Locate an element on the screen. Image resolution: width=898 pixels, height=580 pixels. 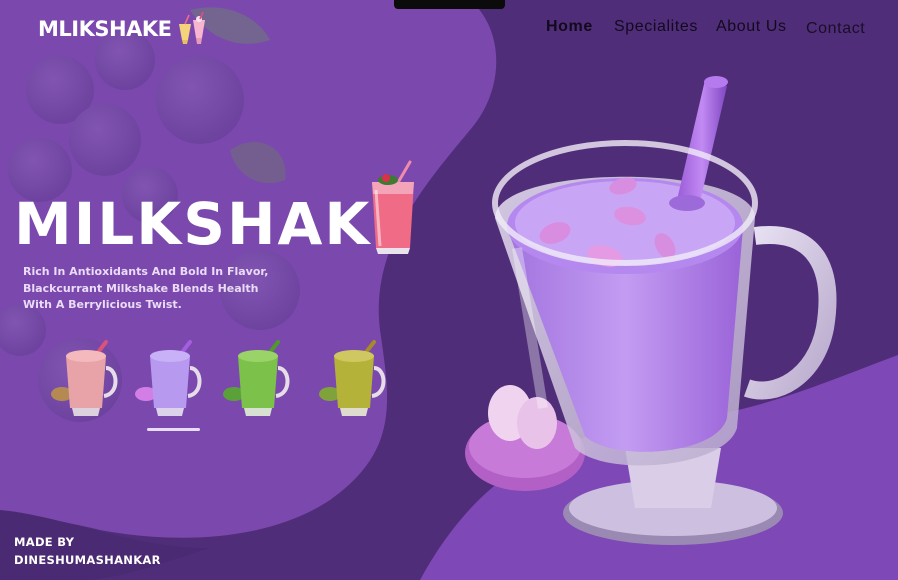
credit-label: MADE BY is located at coordinates (44, 542).